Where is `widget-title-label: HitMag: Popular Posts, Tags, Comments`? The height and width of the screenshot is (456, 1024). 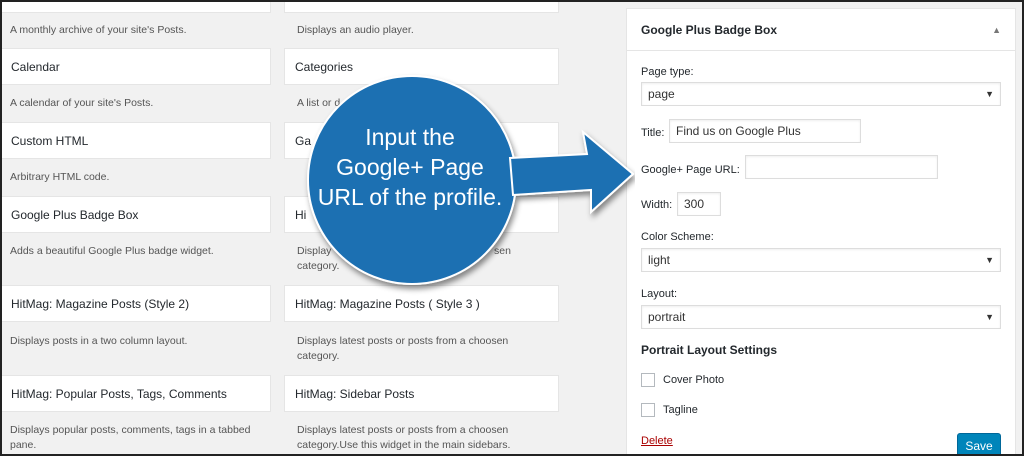
widget-title-label: HitMag: Popular Posts, Tags, Comments is located at coordinates (119, 393).